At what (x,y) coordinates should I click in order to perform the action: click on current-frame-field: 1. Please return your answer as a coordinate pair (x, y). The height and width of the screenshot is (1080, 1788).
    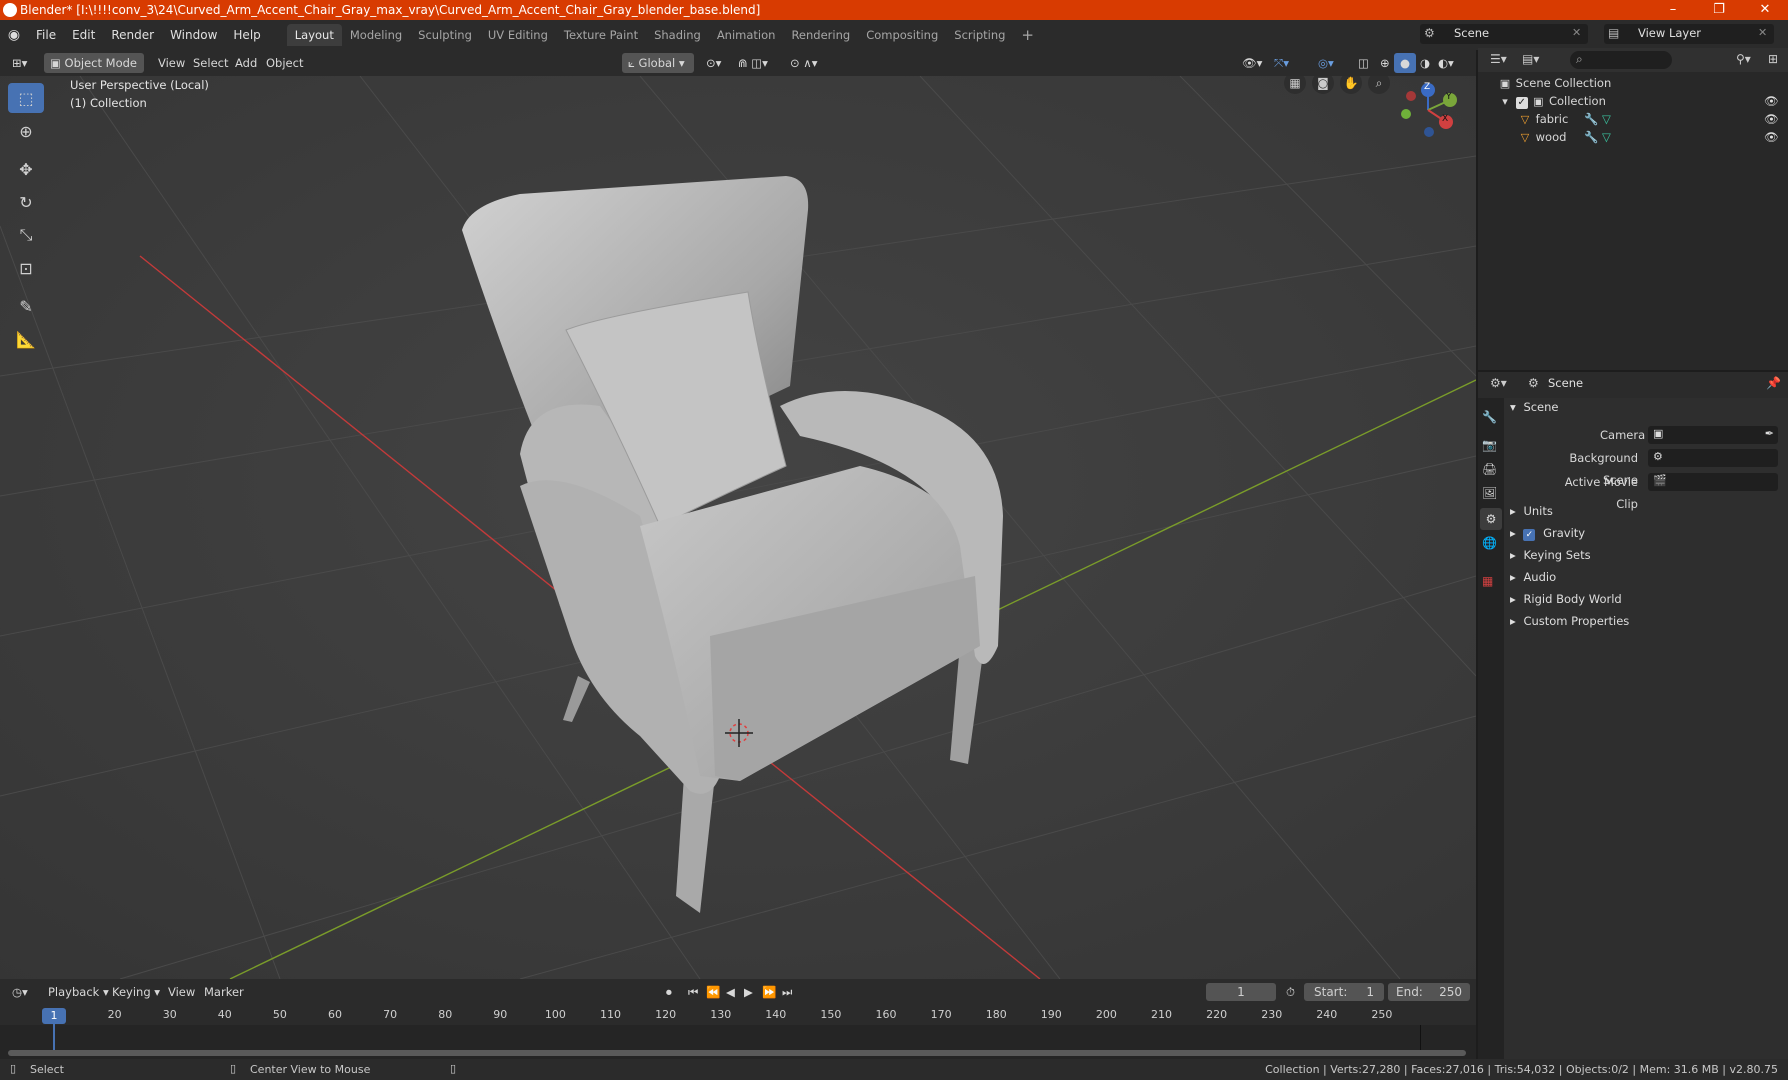
    Looking at the image, I should click on (1241, 992).